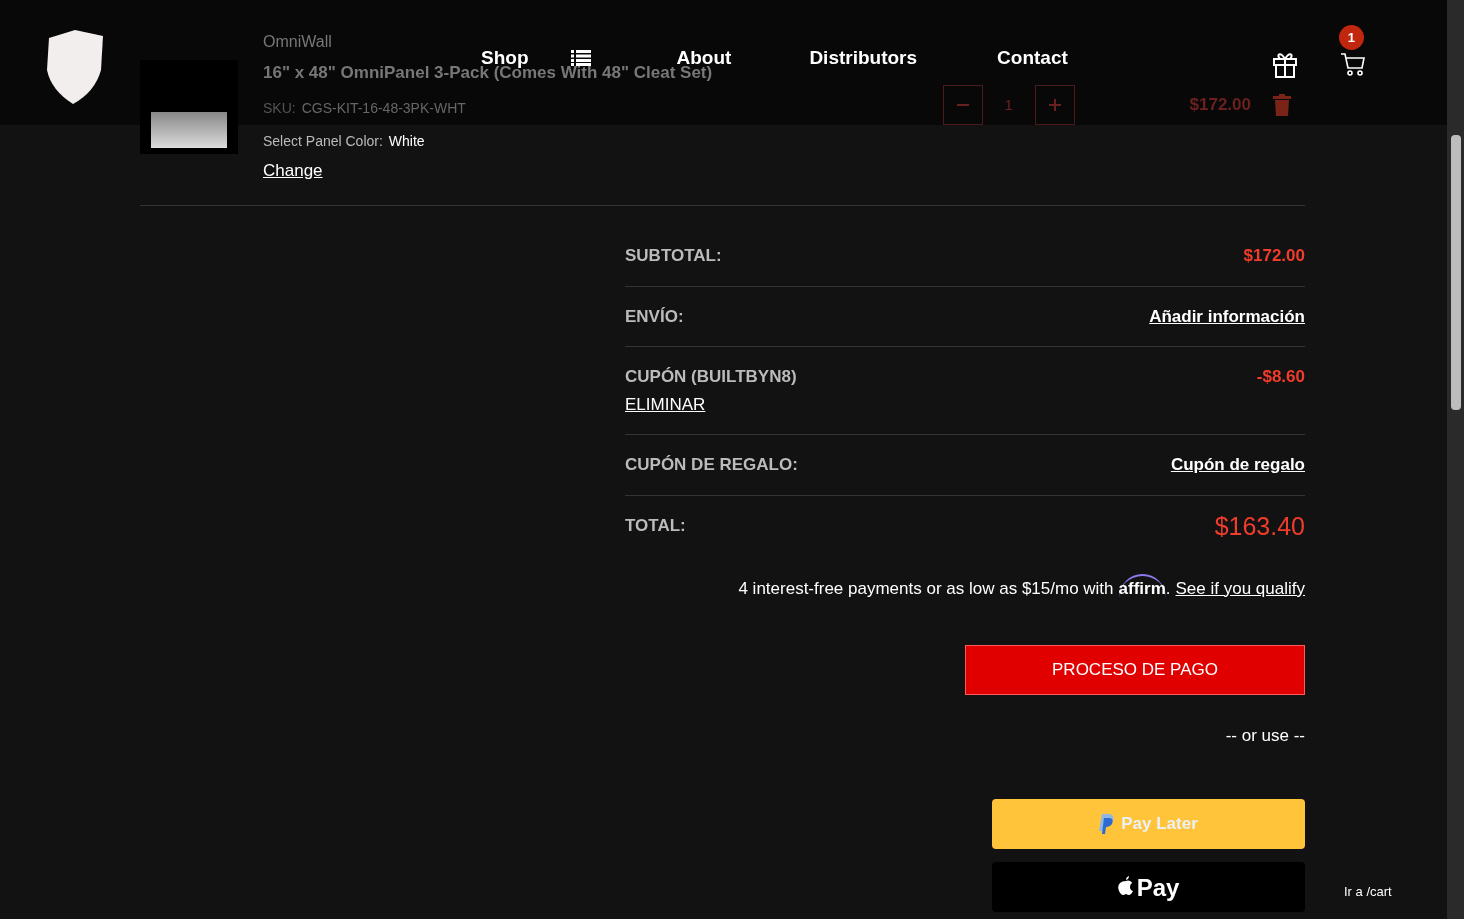 The height and width of the screenshot is (919, 1464). I want to click on remove-coupon-link: ELIMINAR, so click(711, 404).